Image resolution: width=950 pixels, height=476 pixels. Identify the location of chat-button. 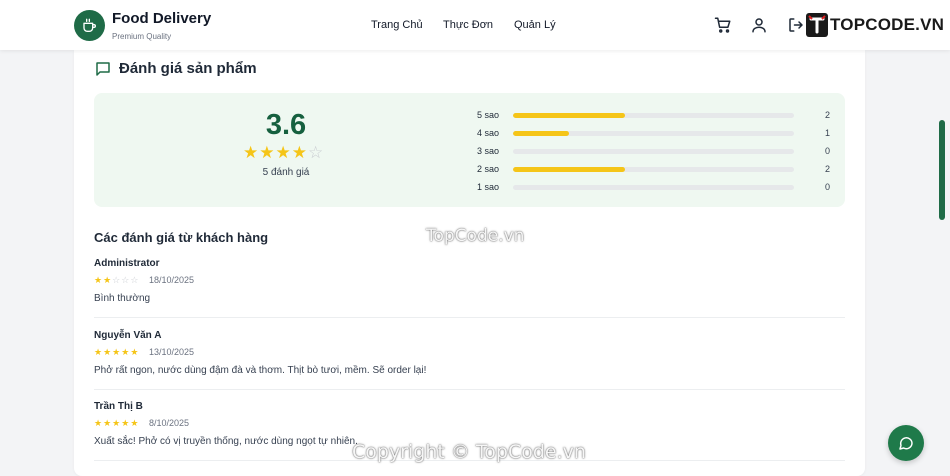
(906, 443).